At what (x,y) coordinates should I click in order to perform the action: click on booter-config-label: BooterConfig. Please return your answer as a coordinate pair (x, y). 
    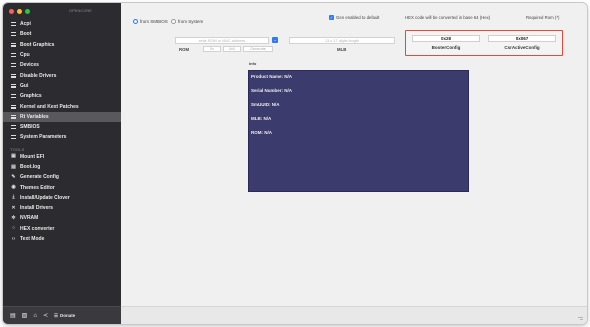
    Looking at the image, I should click on (446, 47).